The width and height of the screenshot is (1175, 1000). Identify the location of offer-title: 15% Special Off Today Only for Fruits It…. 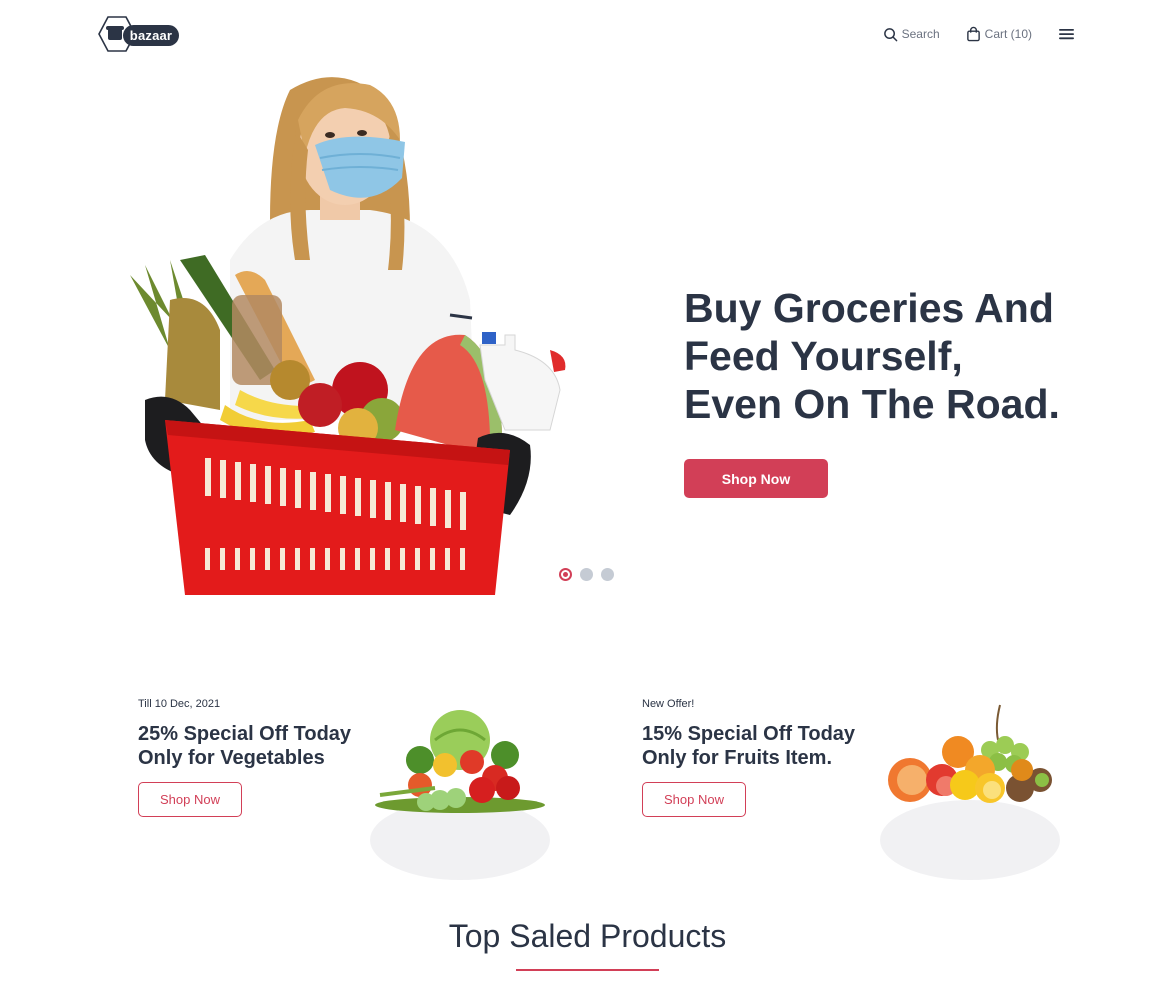
(749, 746).